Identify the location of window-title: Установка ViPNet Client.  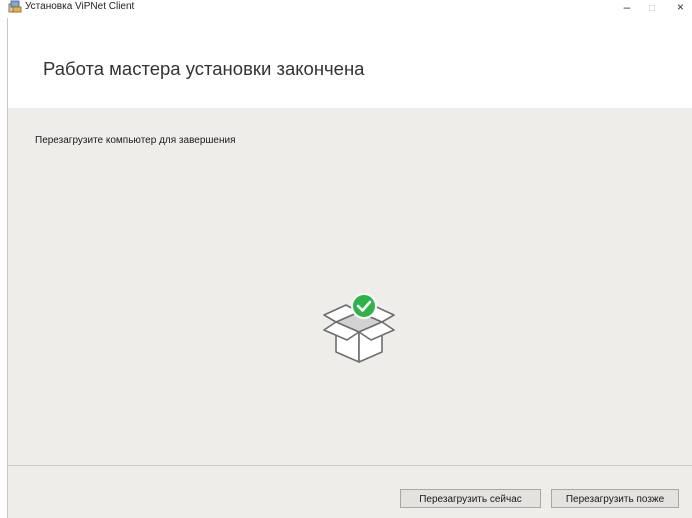
(80, 6).